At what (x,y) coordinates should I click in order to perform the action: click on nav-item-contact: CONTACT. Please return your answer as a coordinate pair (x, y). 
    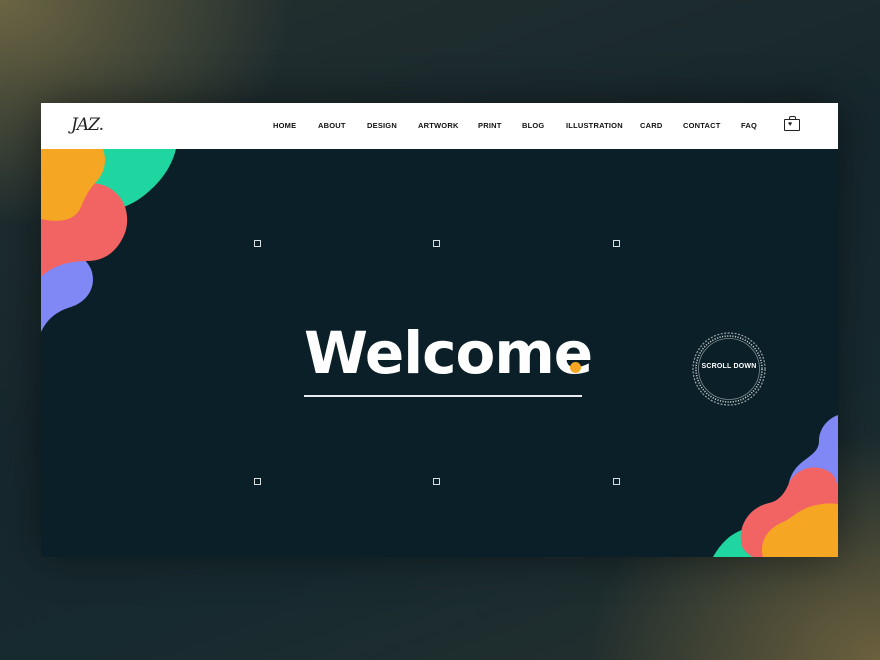
    Looking at the image, I should click on (702, 125).